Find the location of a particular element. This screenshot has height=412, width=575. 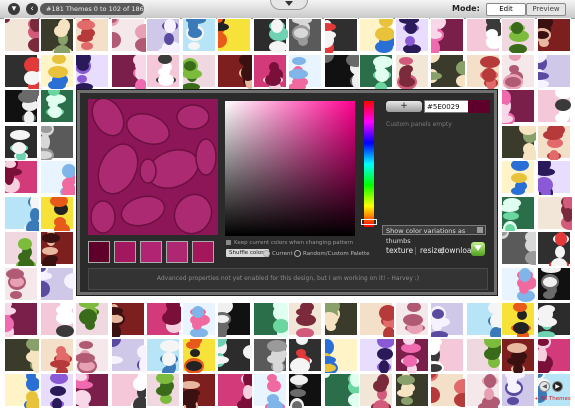

resize-link: resize is located at coordinates (431, 250).